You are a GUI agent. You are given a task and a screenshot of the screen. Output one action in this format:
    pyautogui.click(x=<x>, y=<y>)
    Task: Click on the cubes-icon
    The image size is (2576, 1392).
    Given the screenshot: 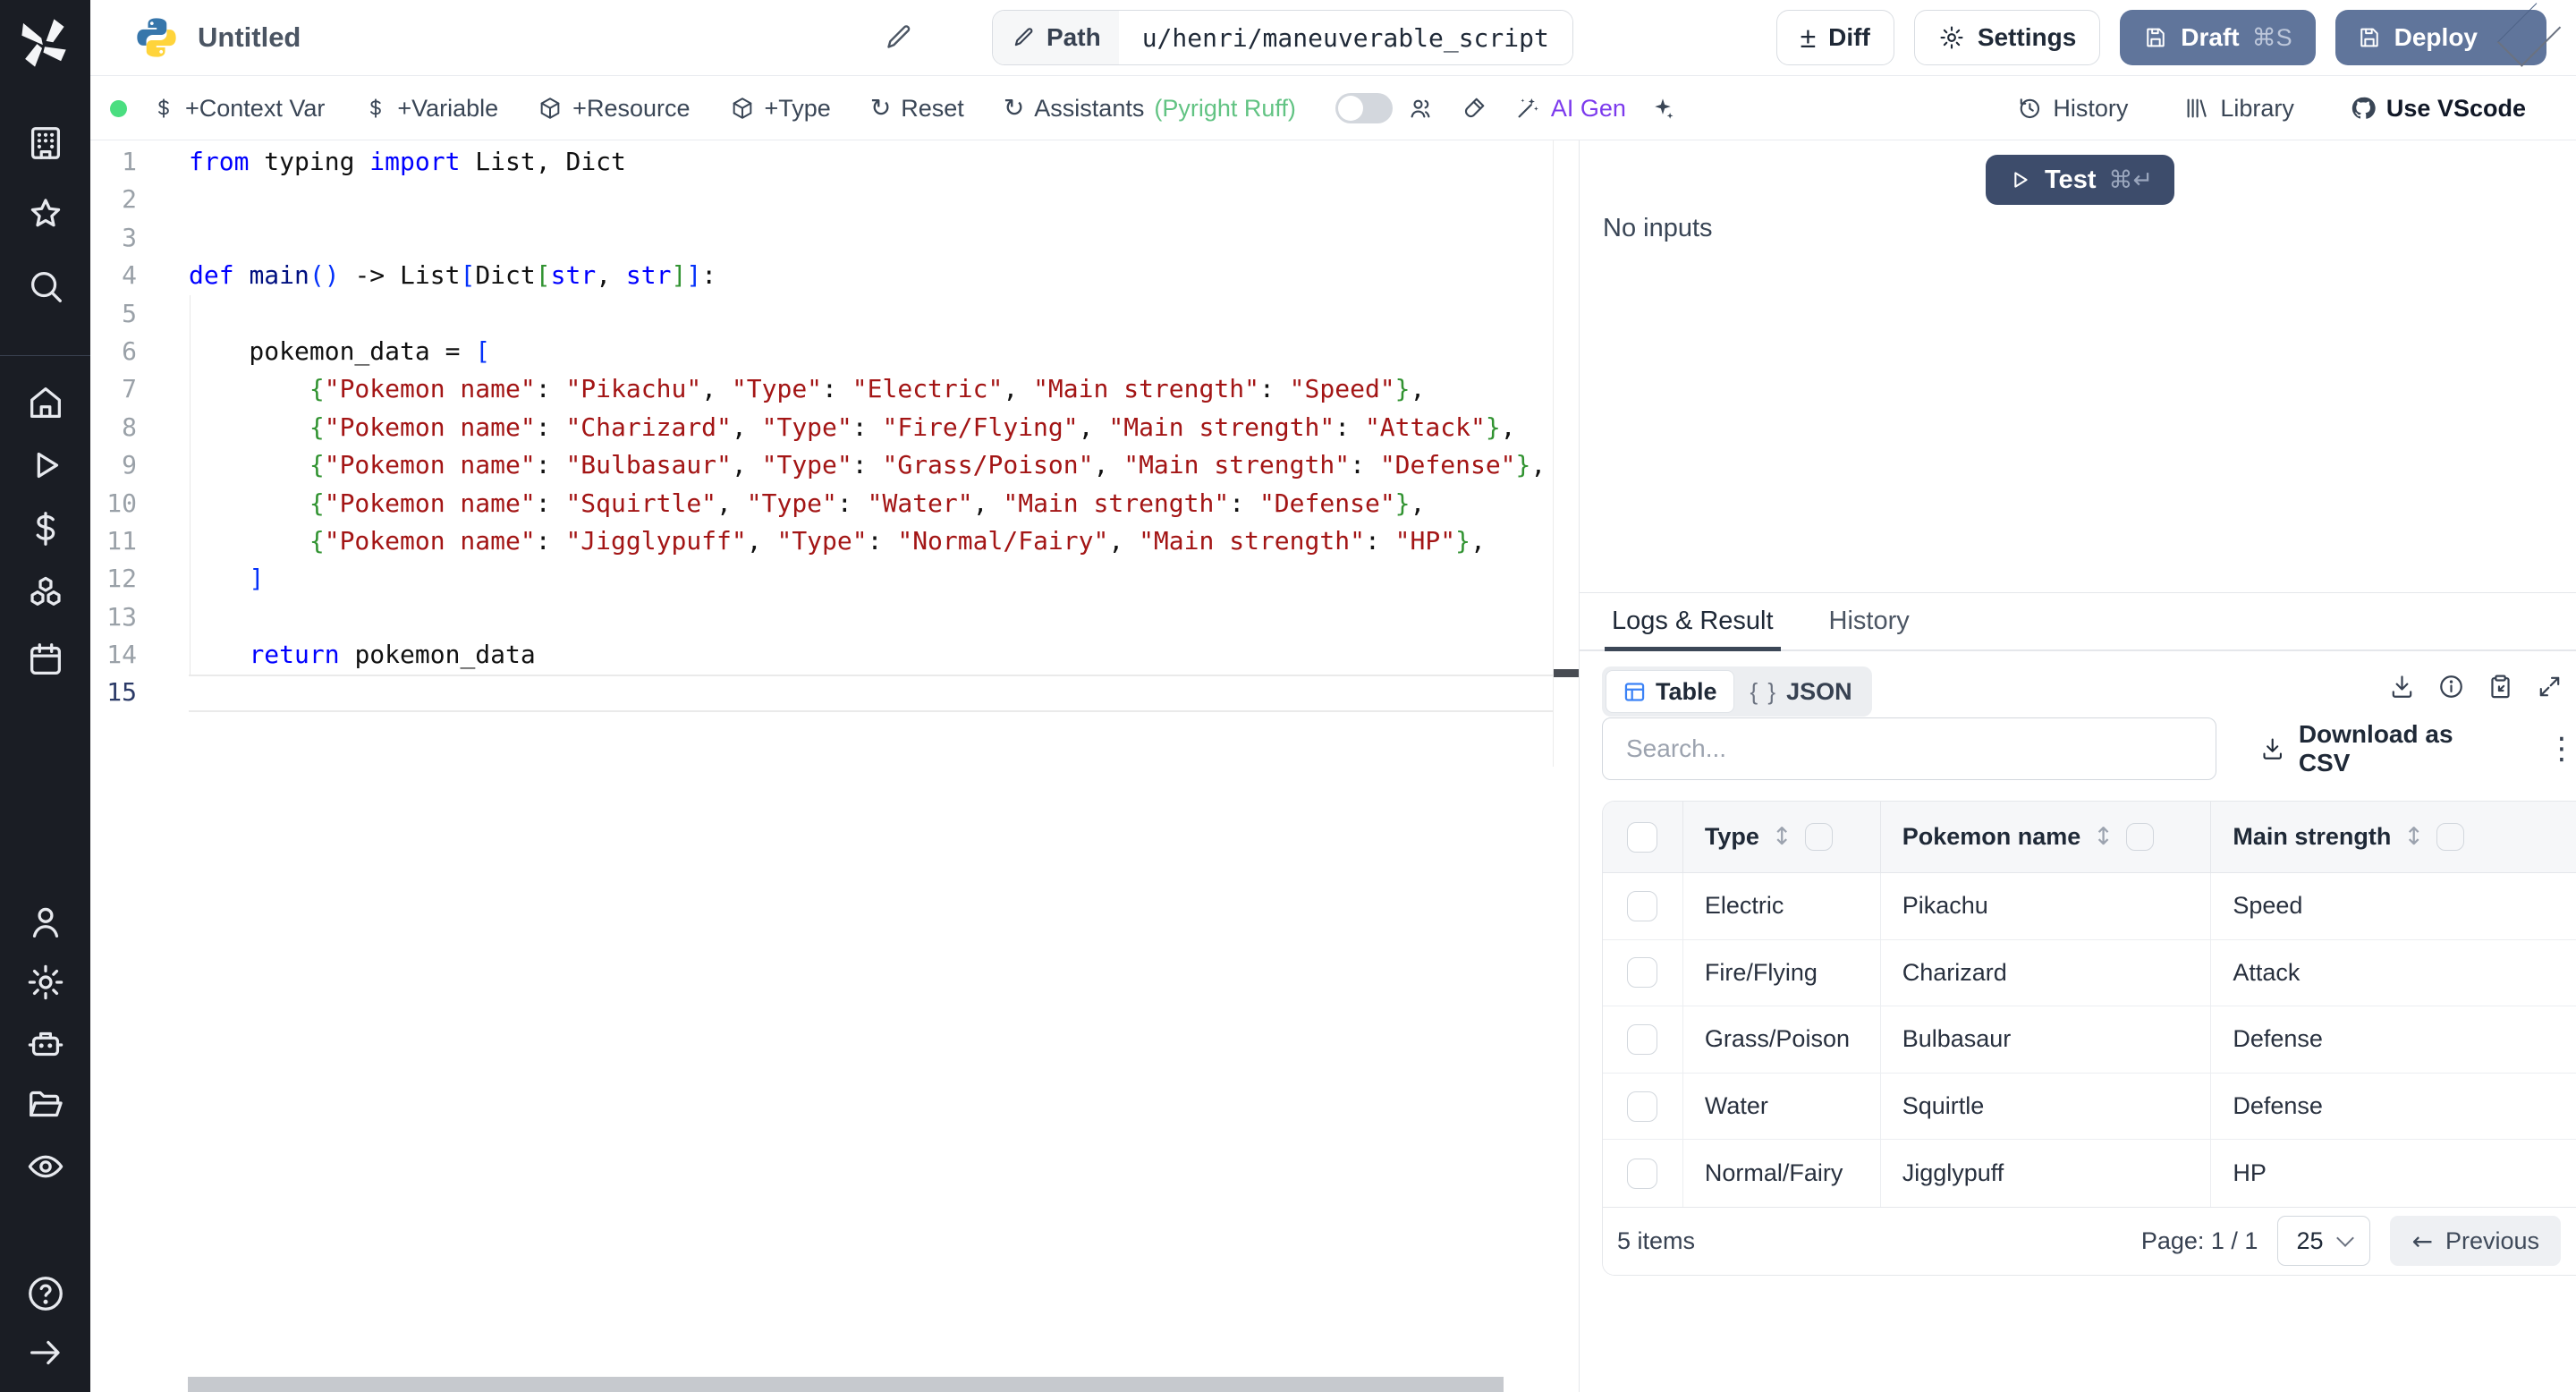 What is the action you would take?
    pyautogui.click(x=45, y=594)
    